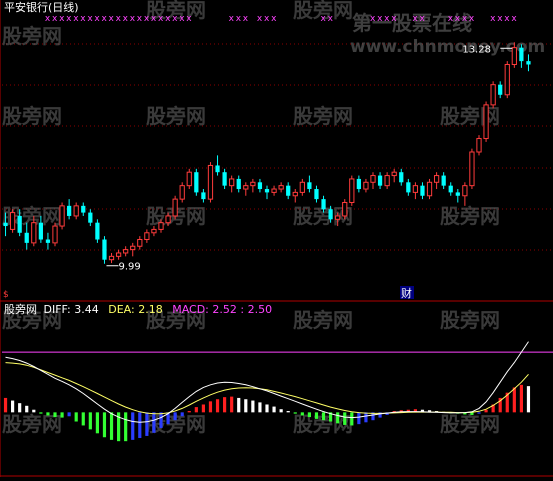 This screenshot has width=553, height=481. I want to click on macd-value: 2.52, so click(224, 309).